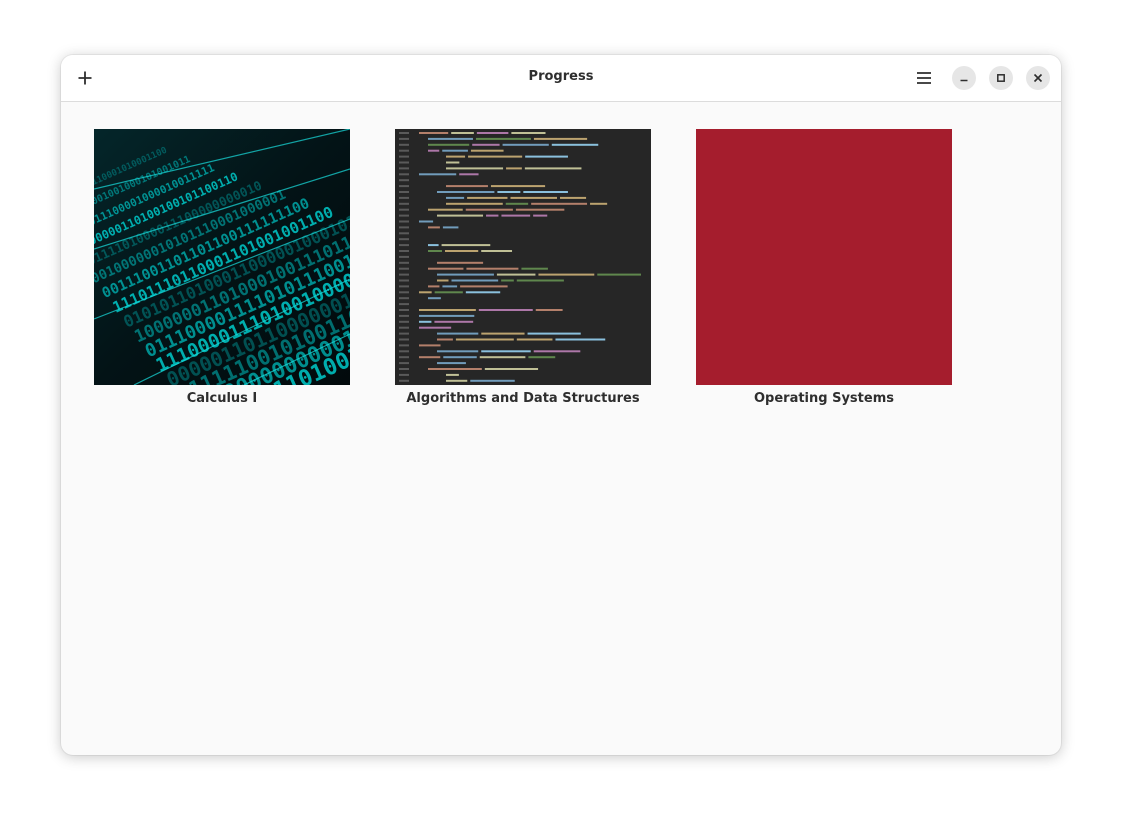 This screenshot has height=822, width=1122. Describe the element at coordinates (924, 78) in the screenshot. I see `main-menu-button` at that location.